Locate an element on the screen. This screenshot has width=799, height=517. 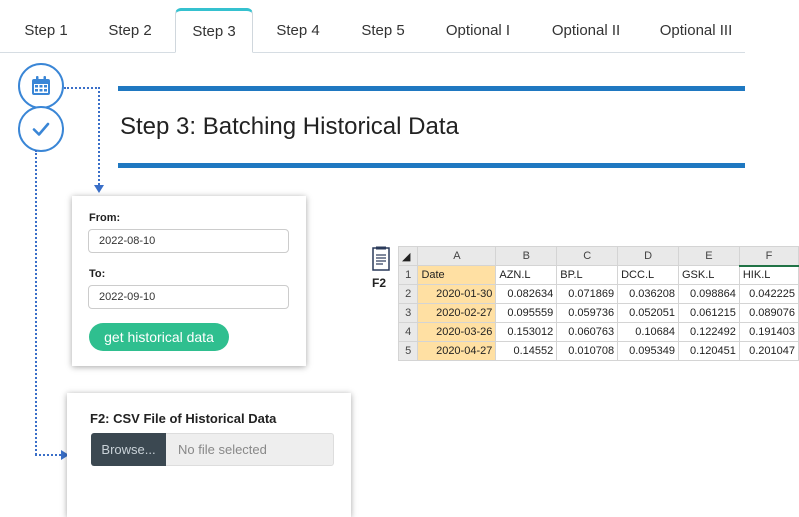
check-icon is located at coordinates (41, 129).